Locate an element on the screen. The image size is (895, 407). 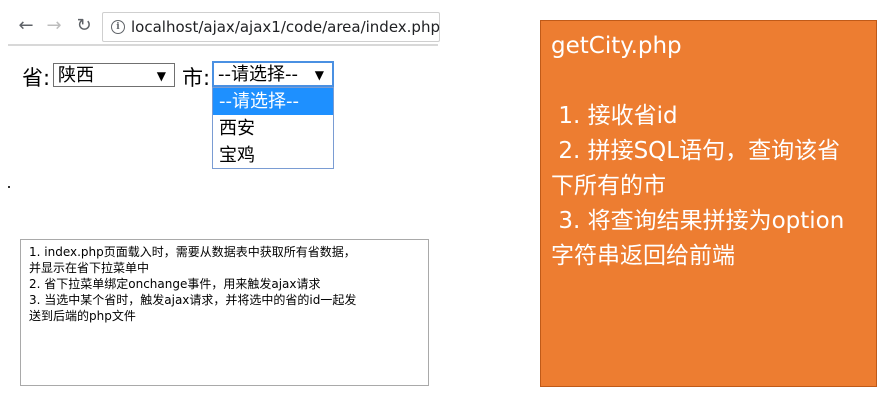
notes-line: 并显示在省下拉菜单中 is located at coordinates (89, 268).